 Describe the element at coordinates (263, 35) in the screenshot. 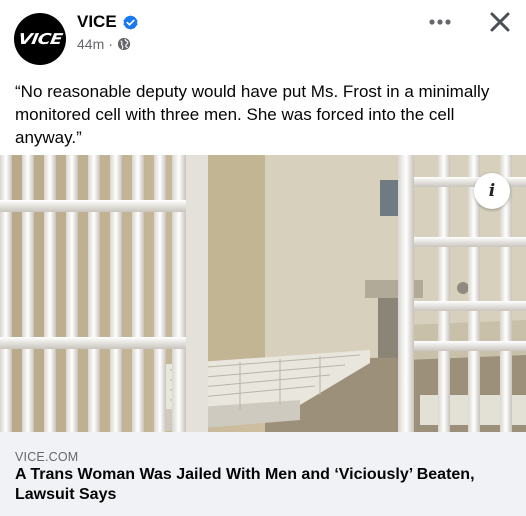

I see `post-header: VICE VICE 44m ·` at that location.